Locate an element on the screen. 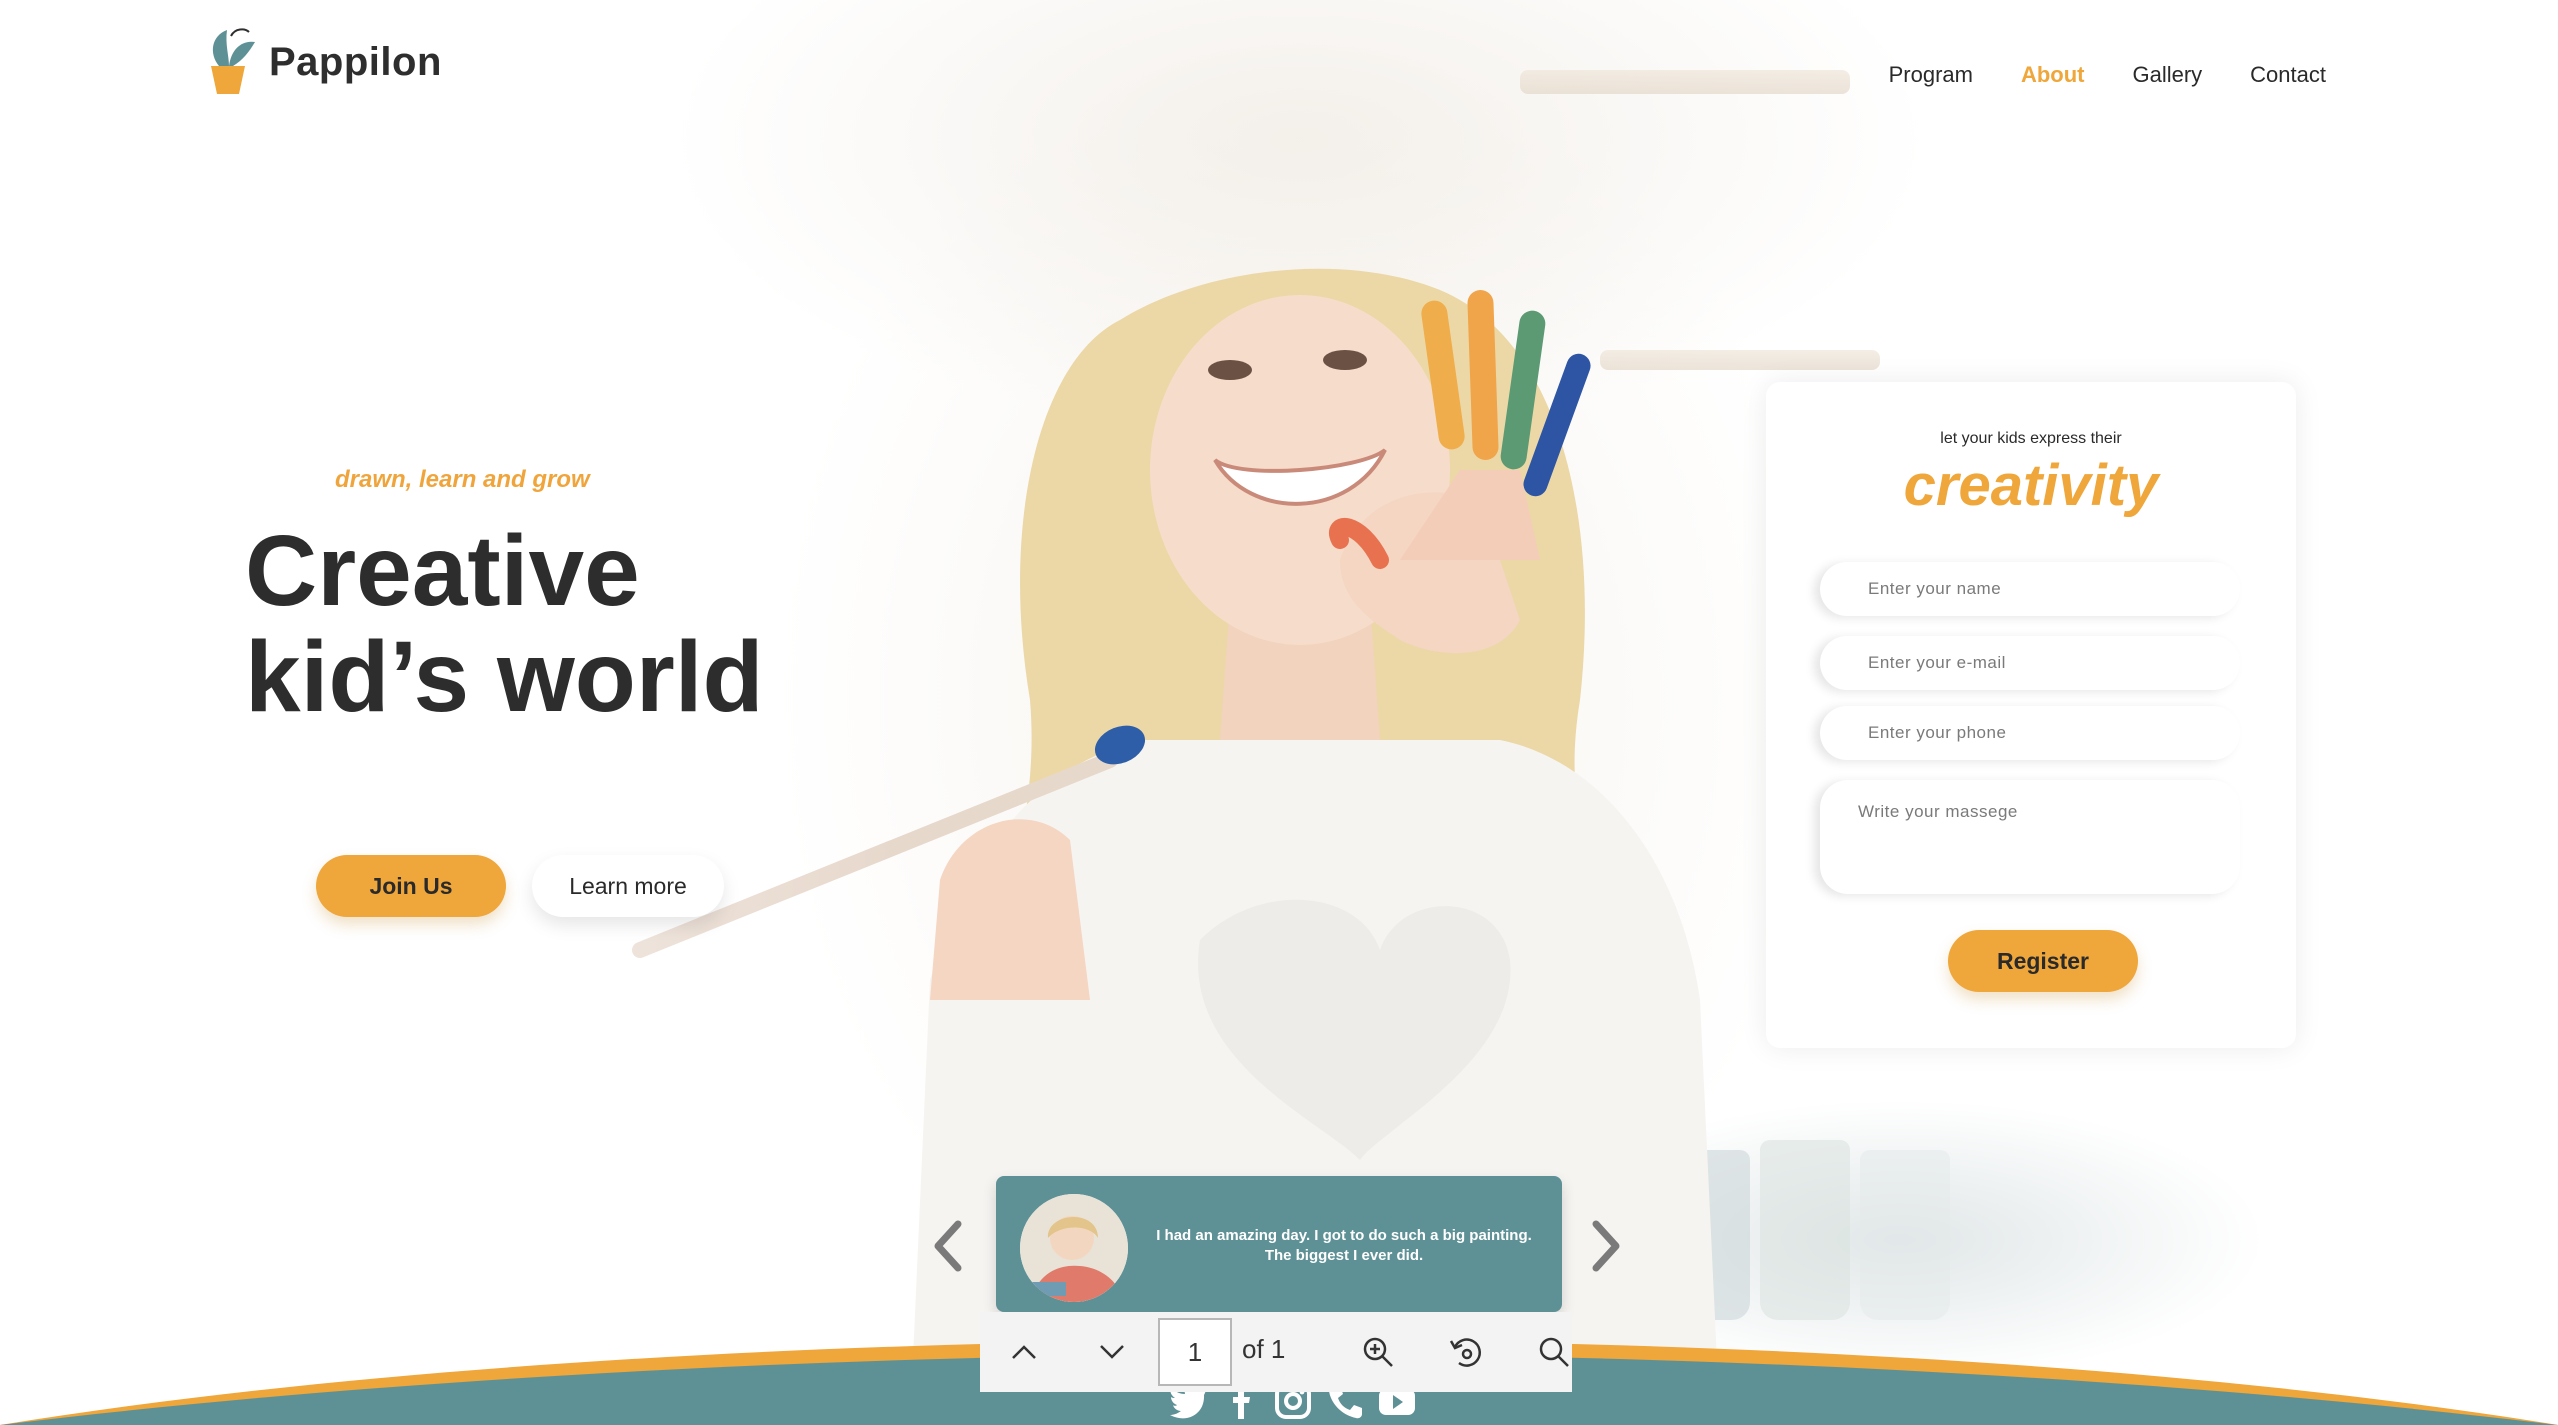 This screenshot has height=1425, width=2558. zoom-in-icon is located at coordinates (1378, 1352).